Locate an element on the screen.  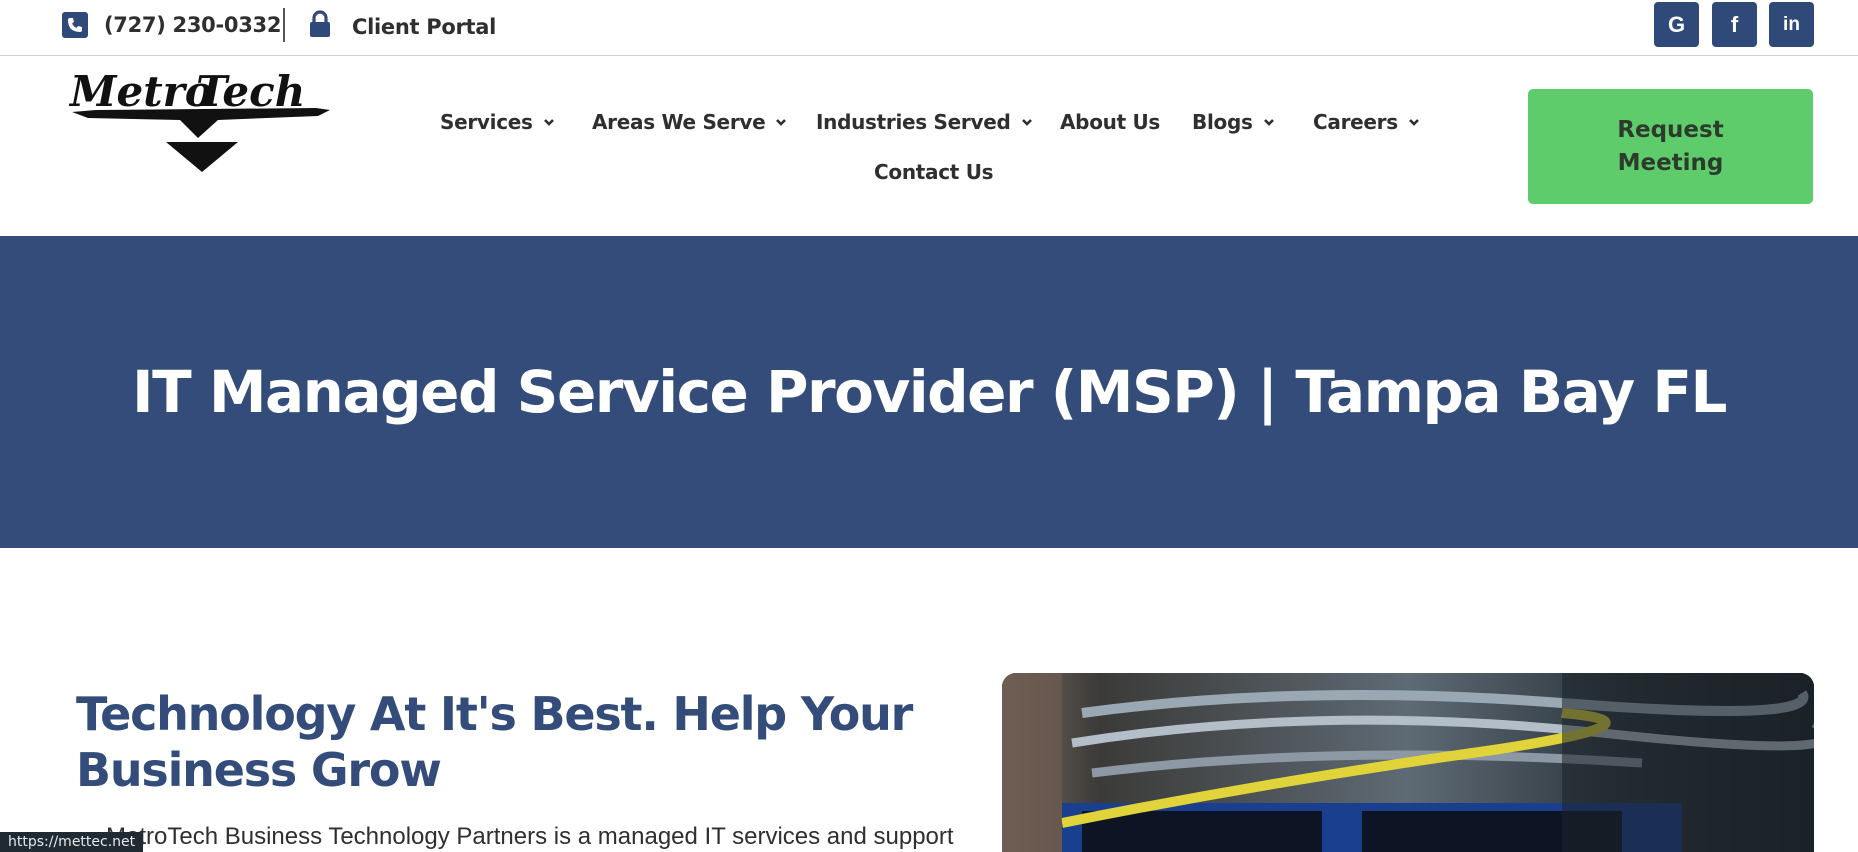
nav-about-us: About Us is located at coordinates (1110, 122).